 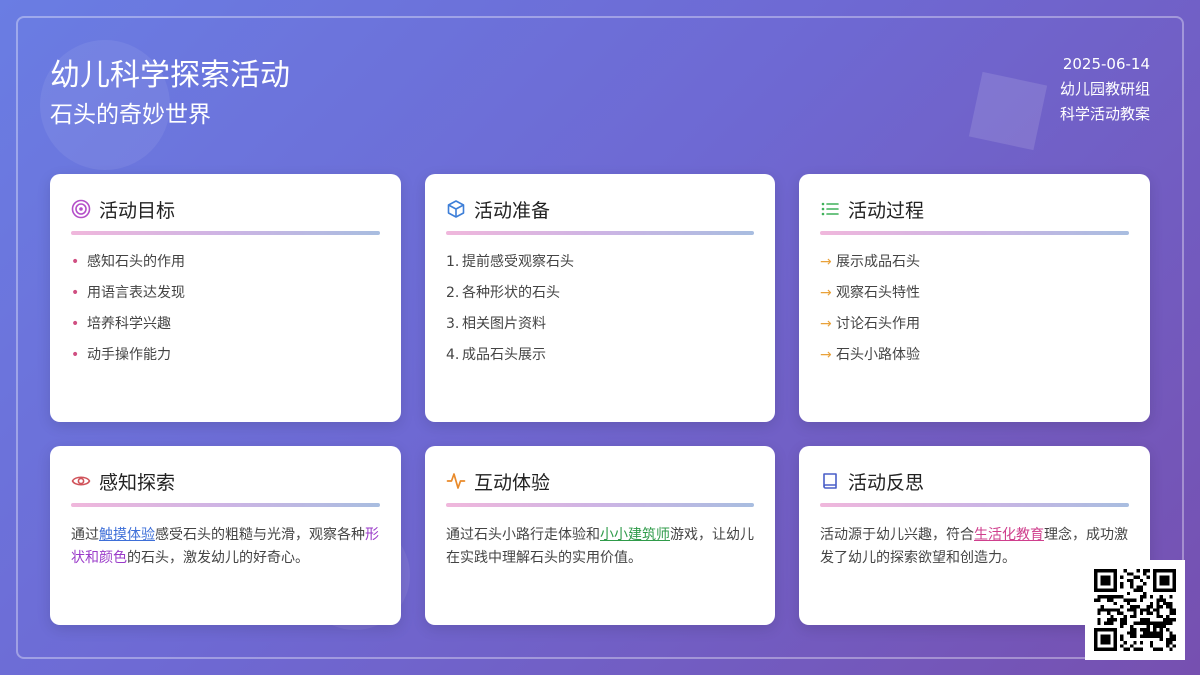 I want to click on card-title: 感知探索, so click(x=137, y=482).